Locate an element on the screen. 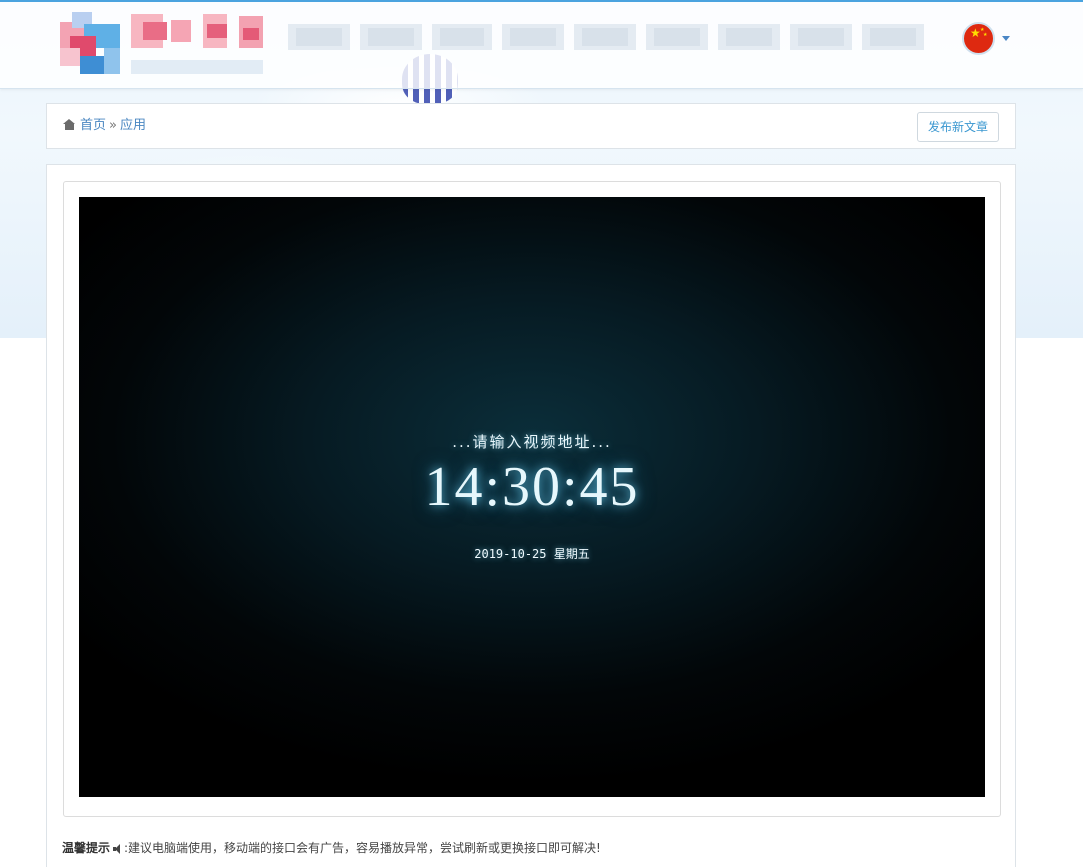 This screenshot has height=867, width=1083. publish-article-button: 发布新文章 is located at coordinates (958, 127).